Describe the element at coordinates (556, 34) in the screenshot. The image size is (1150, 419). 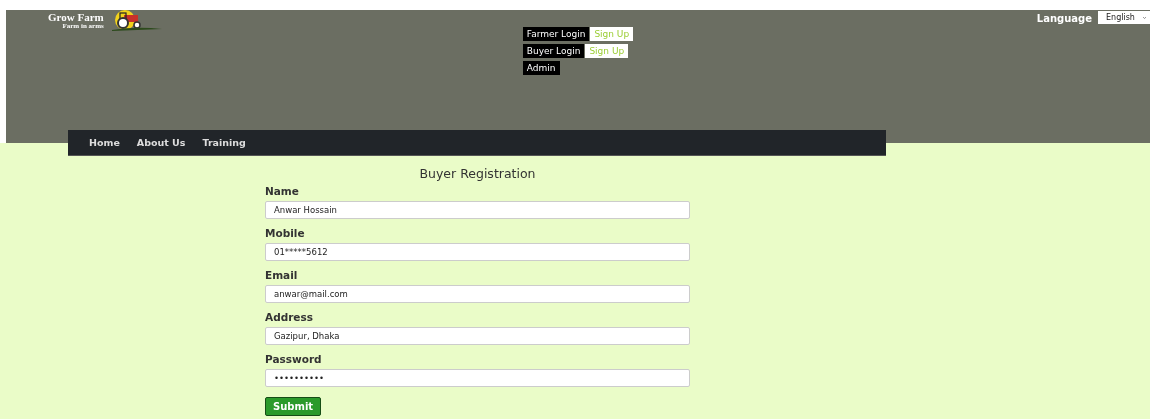
I see `login-link: Farmer Login` at that location.